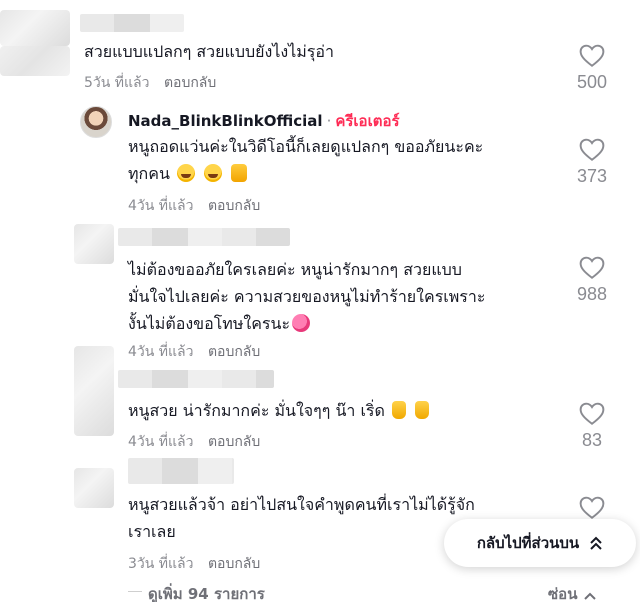 The image size is (640, 602). I want to click on pray-emoji, so click(239, 173).